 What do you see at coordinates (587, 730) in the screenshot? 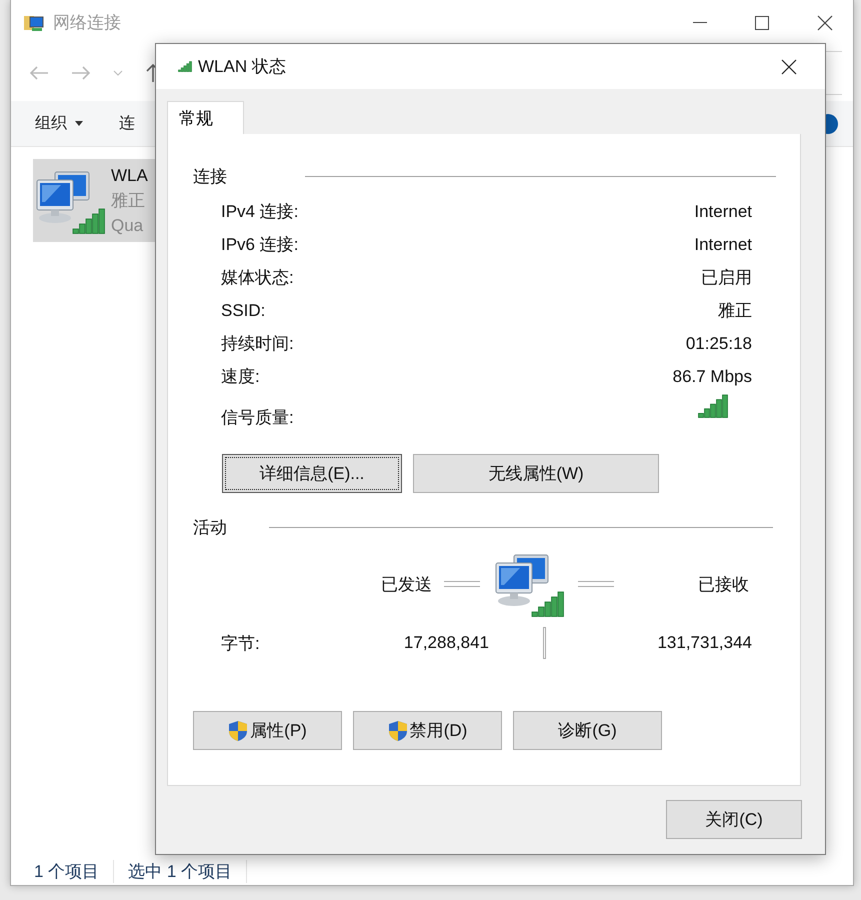
I see `dialog-button: 诊断(G)` at bounding box center [587, 730].